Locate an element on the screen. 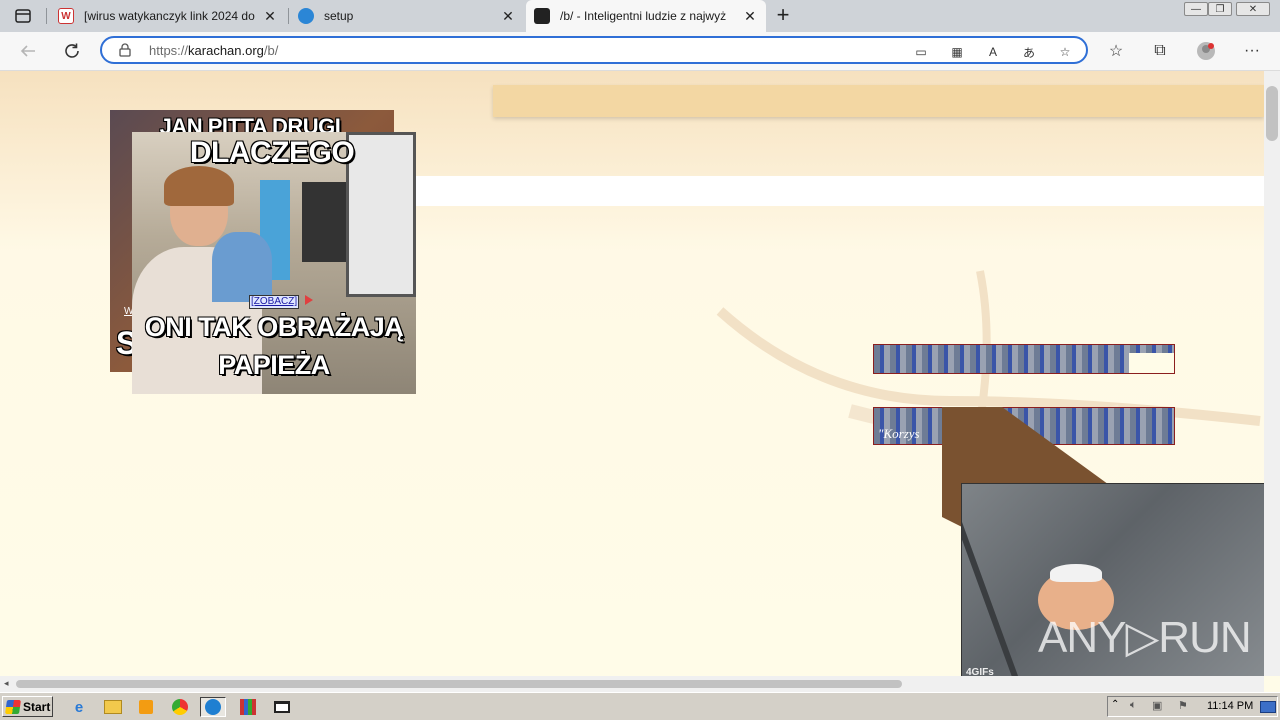 This screenshot has height=720, width=1280. read-aloud-icon: A is located at coordinates (993, 52).